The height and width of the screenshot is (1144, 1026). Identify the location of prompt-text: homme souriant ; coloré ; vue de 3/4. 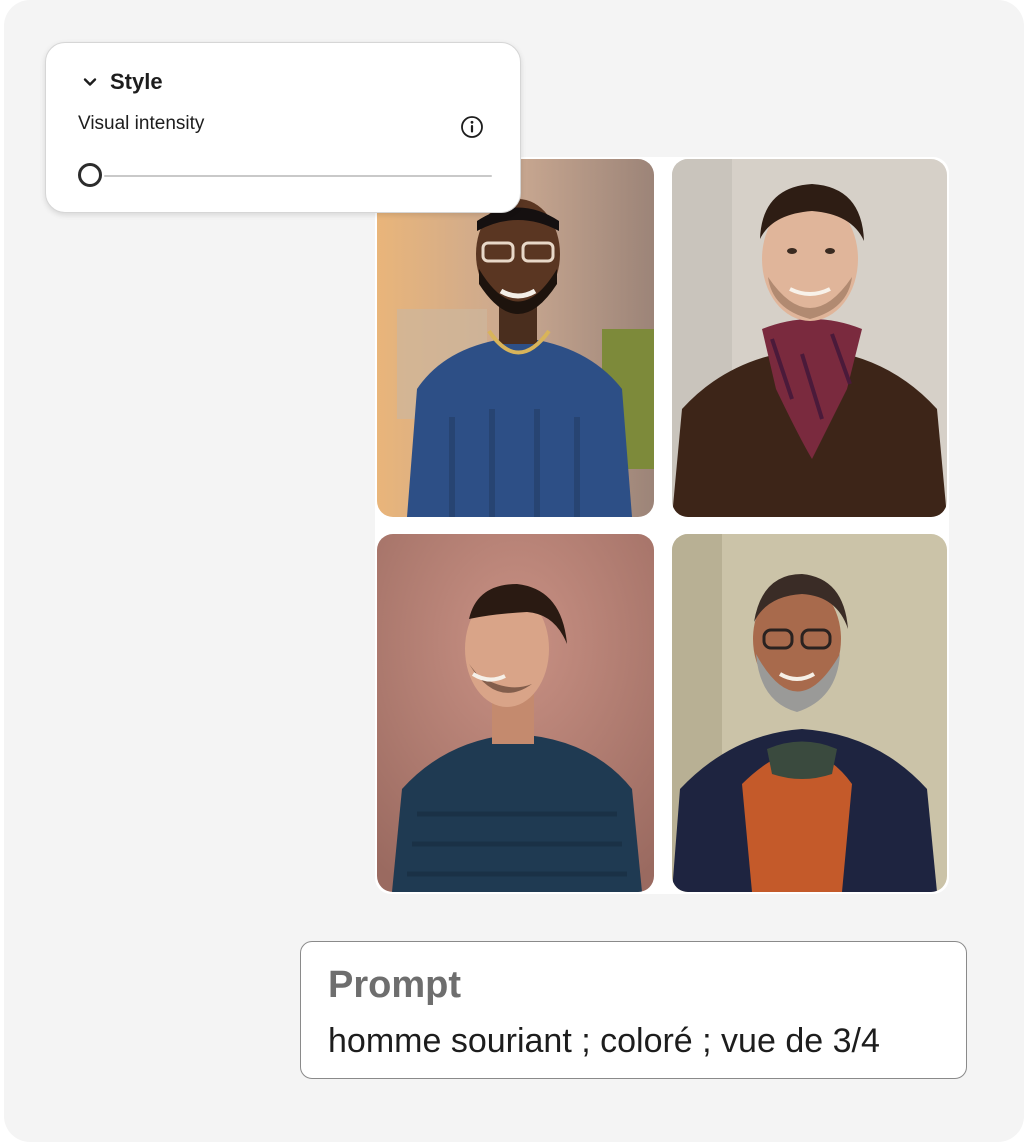
(604, 1041).